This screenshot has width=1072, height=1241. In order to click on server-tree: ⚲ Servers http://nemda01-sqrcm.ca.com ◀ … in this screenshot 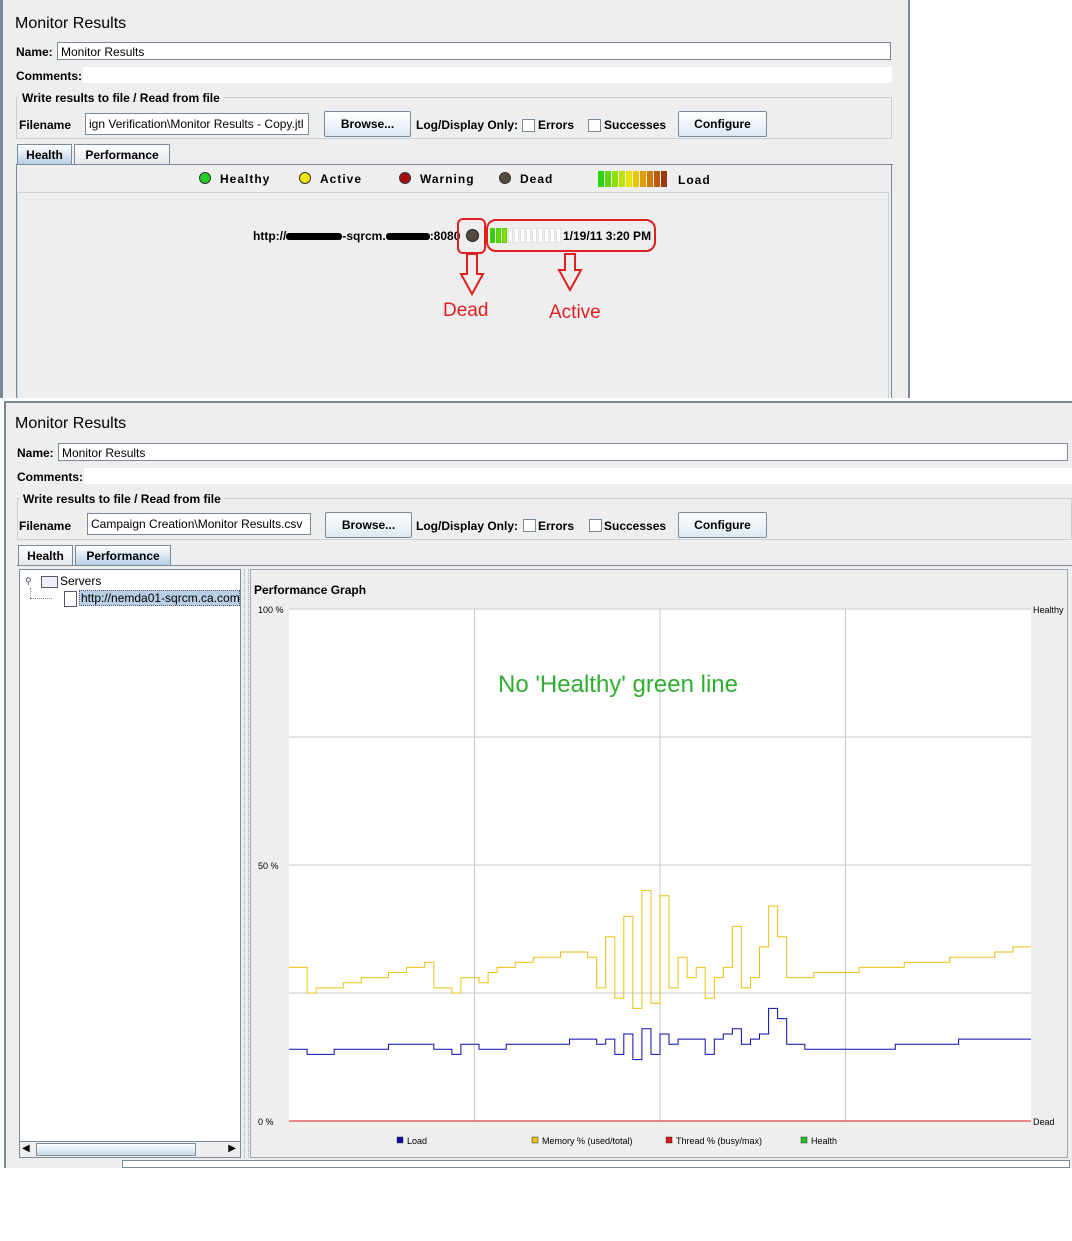, I will do `click(130, 863)`.